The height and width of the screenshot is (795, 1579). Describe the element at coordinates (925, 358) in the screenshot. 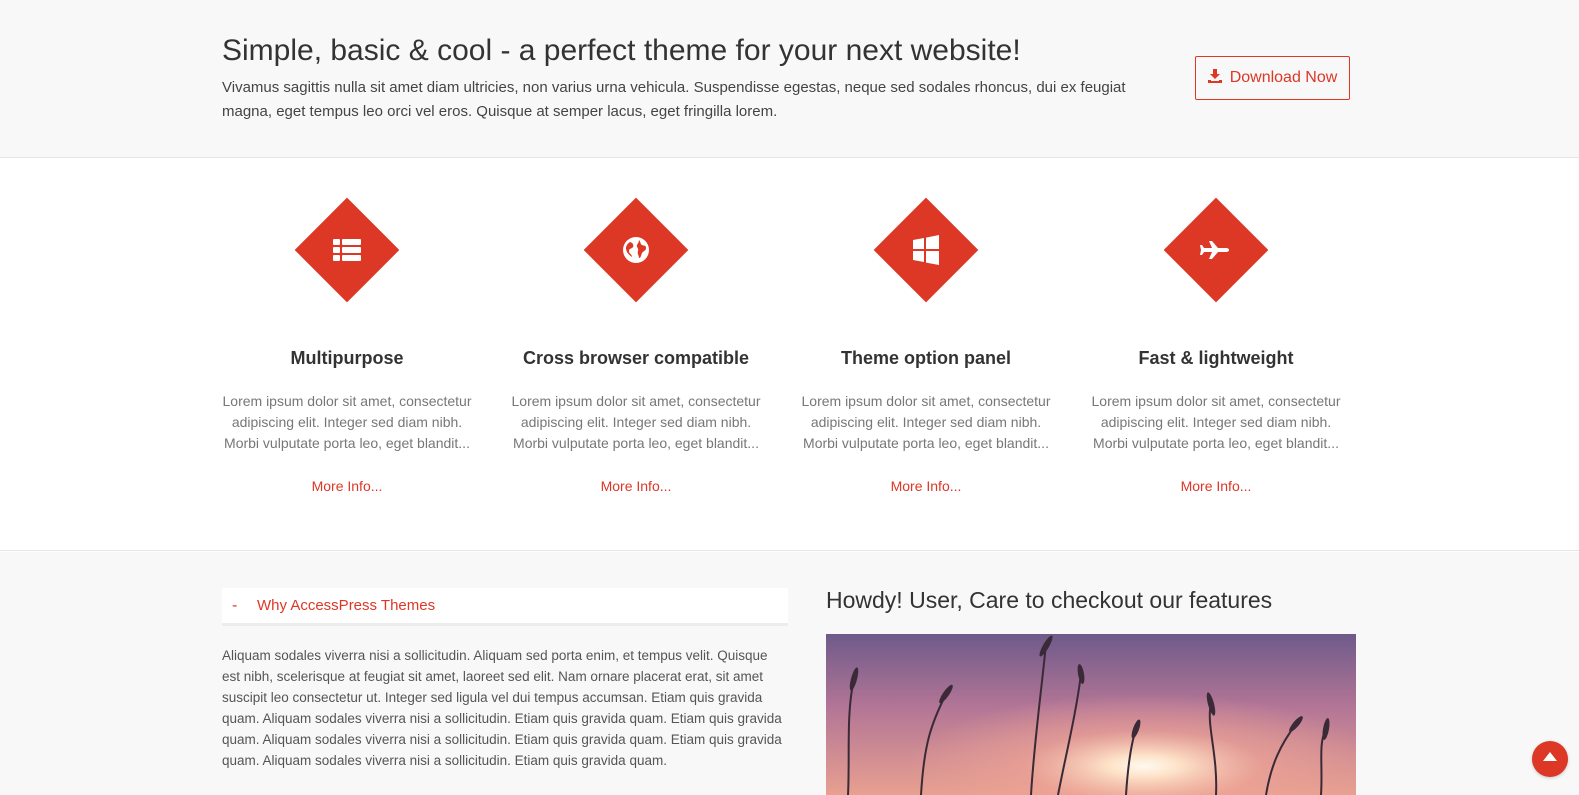

I see `feature-title: Theme option panel` at that location.